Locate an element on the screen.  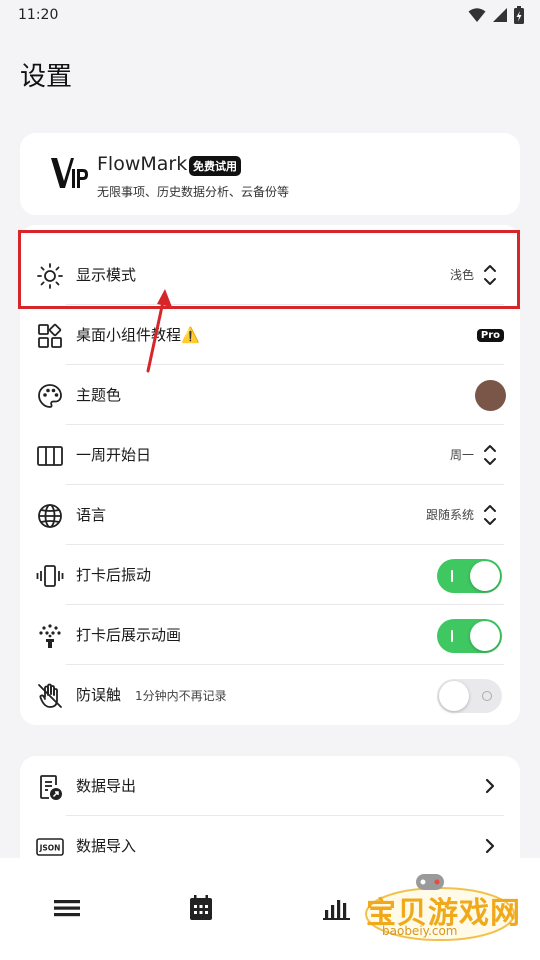
setting-widget-tutorial: 桌面小组件教程⚠️ Pro is located at coordinates (270, 335).